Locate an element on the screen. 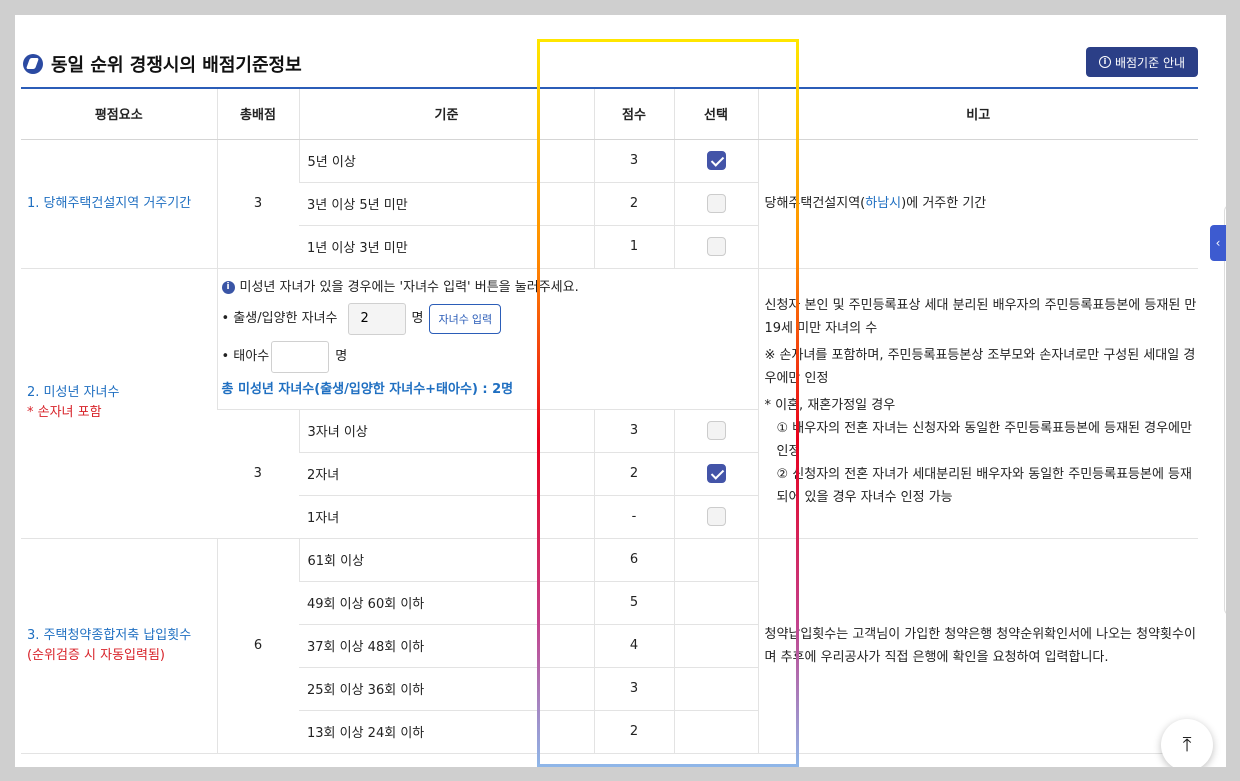  chevron-left-icon: ‹ is located at coordinates (1218, 243).